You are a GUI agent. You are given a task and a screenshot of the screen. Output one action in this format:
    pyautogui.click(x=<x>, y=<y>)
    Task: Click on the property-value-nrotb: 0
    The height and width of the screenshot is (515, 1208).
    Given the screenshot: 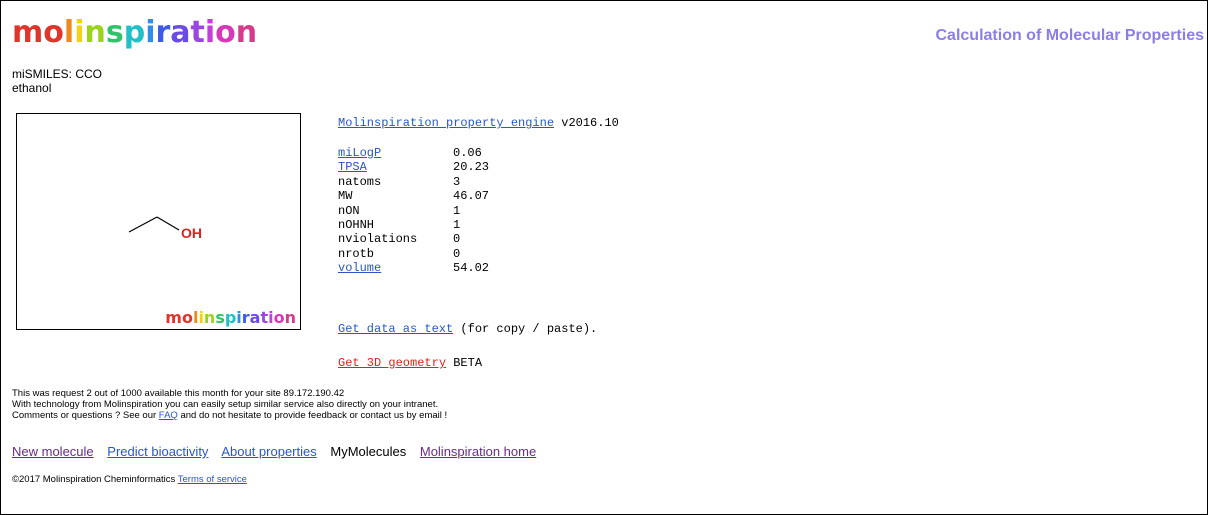 What is the action you would take?
    pyautogui.click(x=457, y=253)
    